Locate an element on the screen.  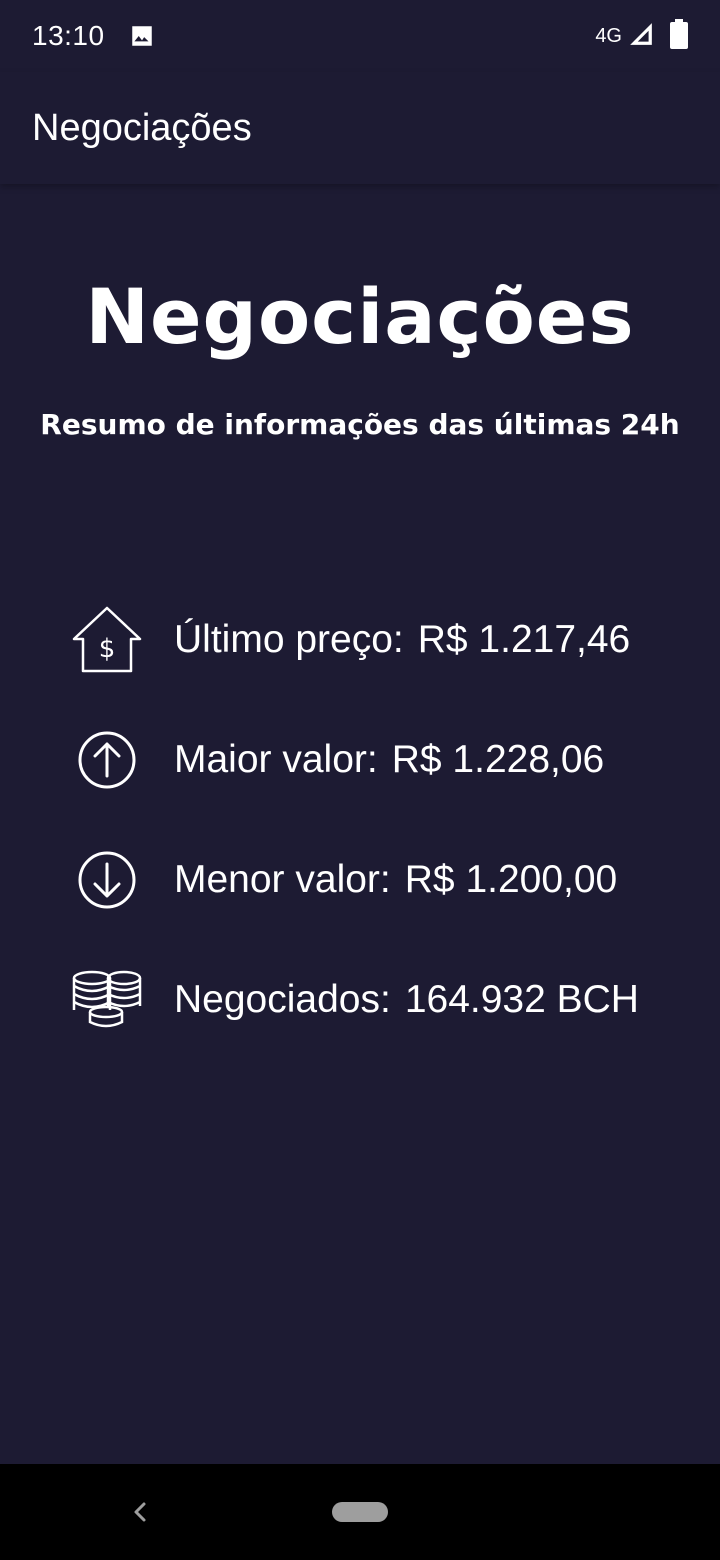
stat-label: Menor valor: is located at coordinates (282, 879).